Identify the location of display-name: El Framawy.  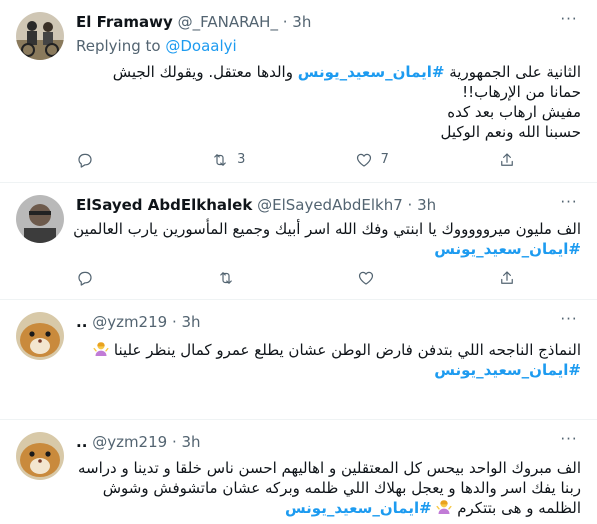
(124, 22).